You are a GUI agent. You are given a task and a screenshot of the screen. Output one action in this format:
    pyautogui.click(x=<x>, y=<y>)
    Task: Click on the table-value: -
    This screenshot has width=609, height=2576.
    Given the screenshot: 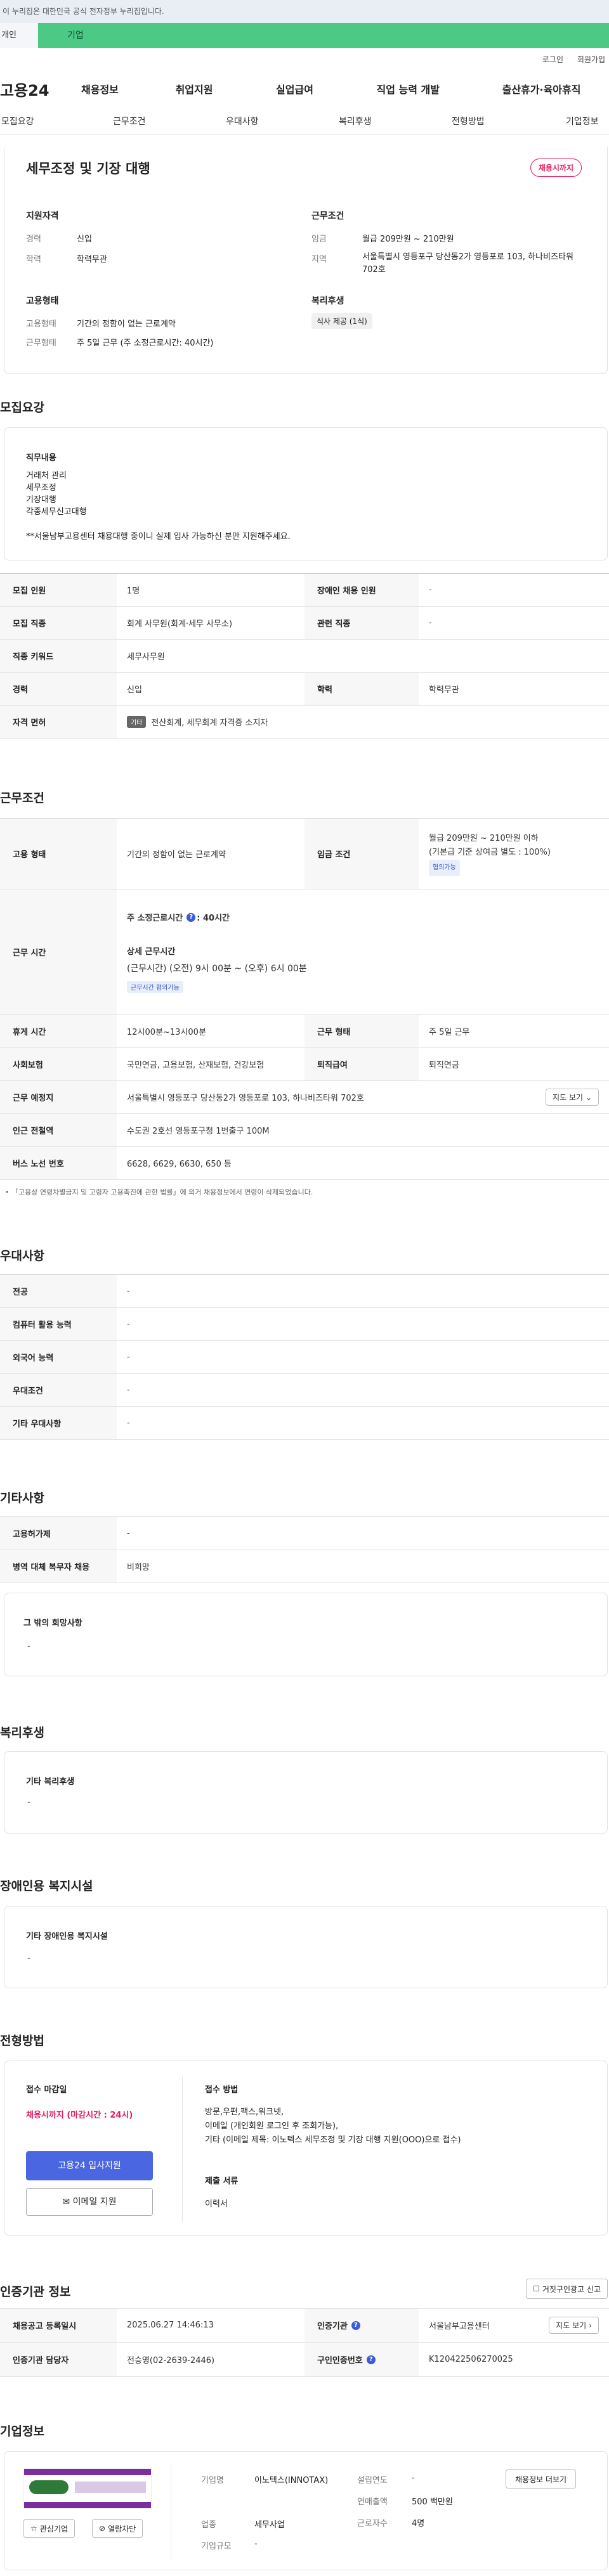 What is the action you would take?
    pyautogui.click(x=128, y=1357)
    